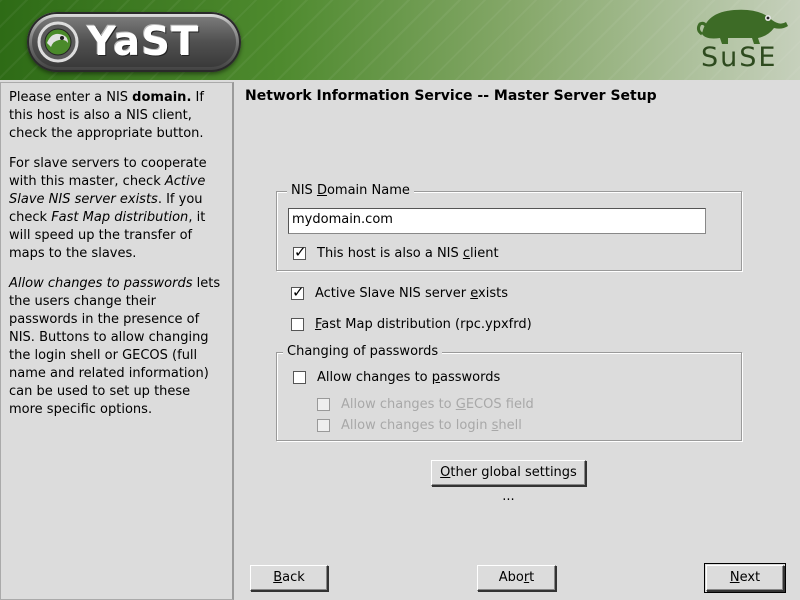 The width and height of the screenshot is (800, 600). I want to click on label-text: ack, so click(293, 577).